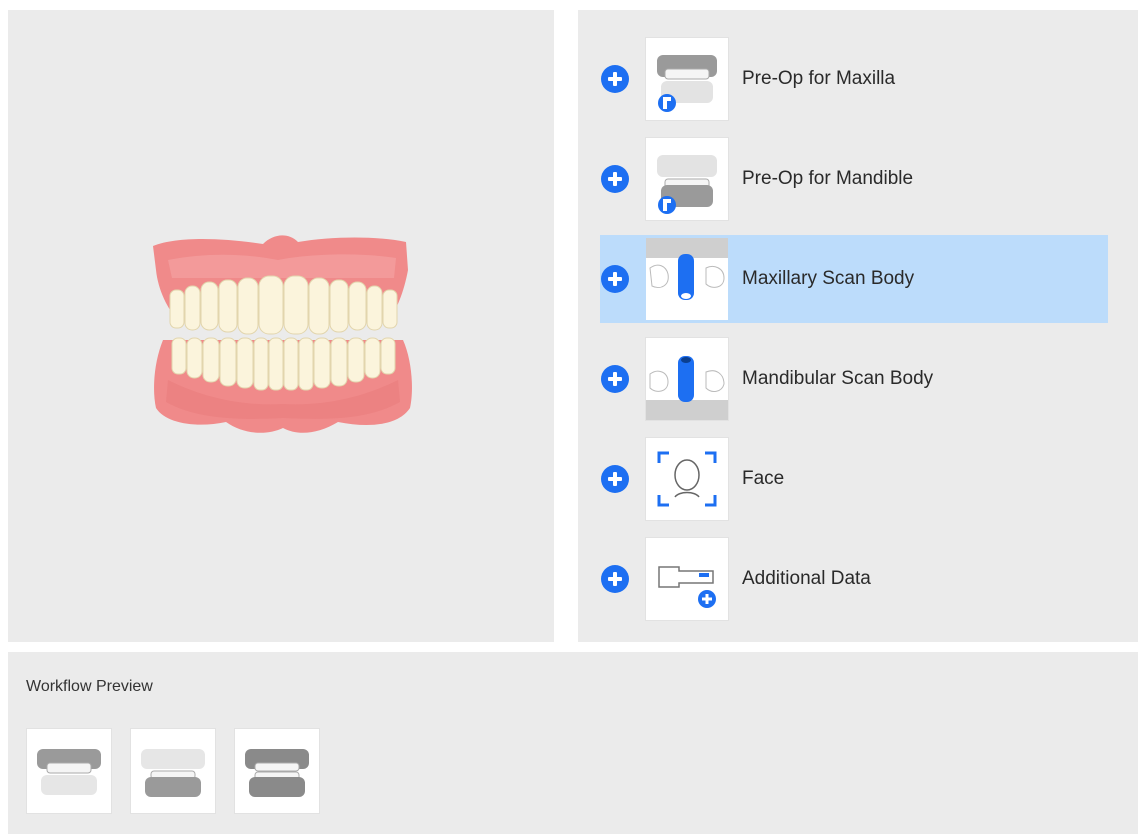 This screenshot has height=834, width=1140. I want to click on workflow-preview-title: Workflow Preview, so click(89, 686).